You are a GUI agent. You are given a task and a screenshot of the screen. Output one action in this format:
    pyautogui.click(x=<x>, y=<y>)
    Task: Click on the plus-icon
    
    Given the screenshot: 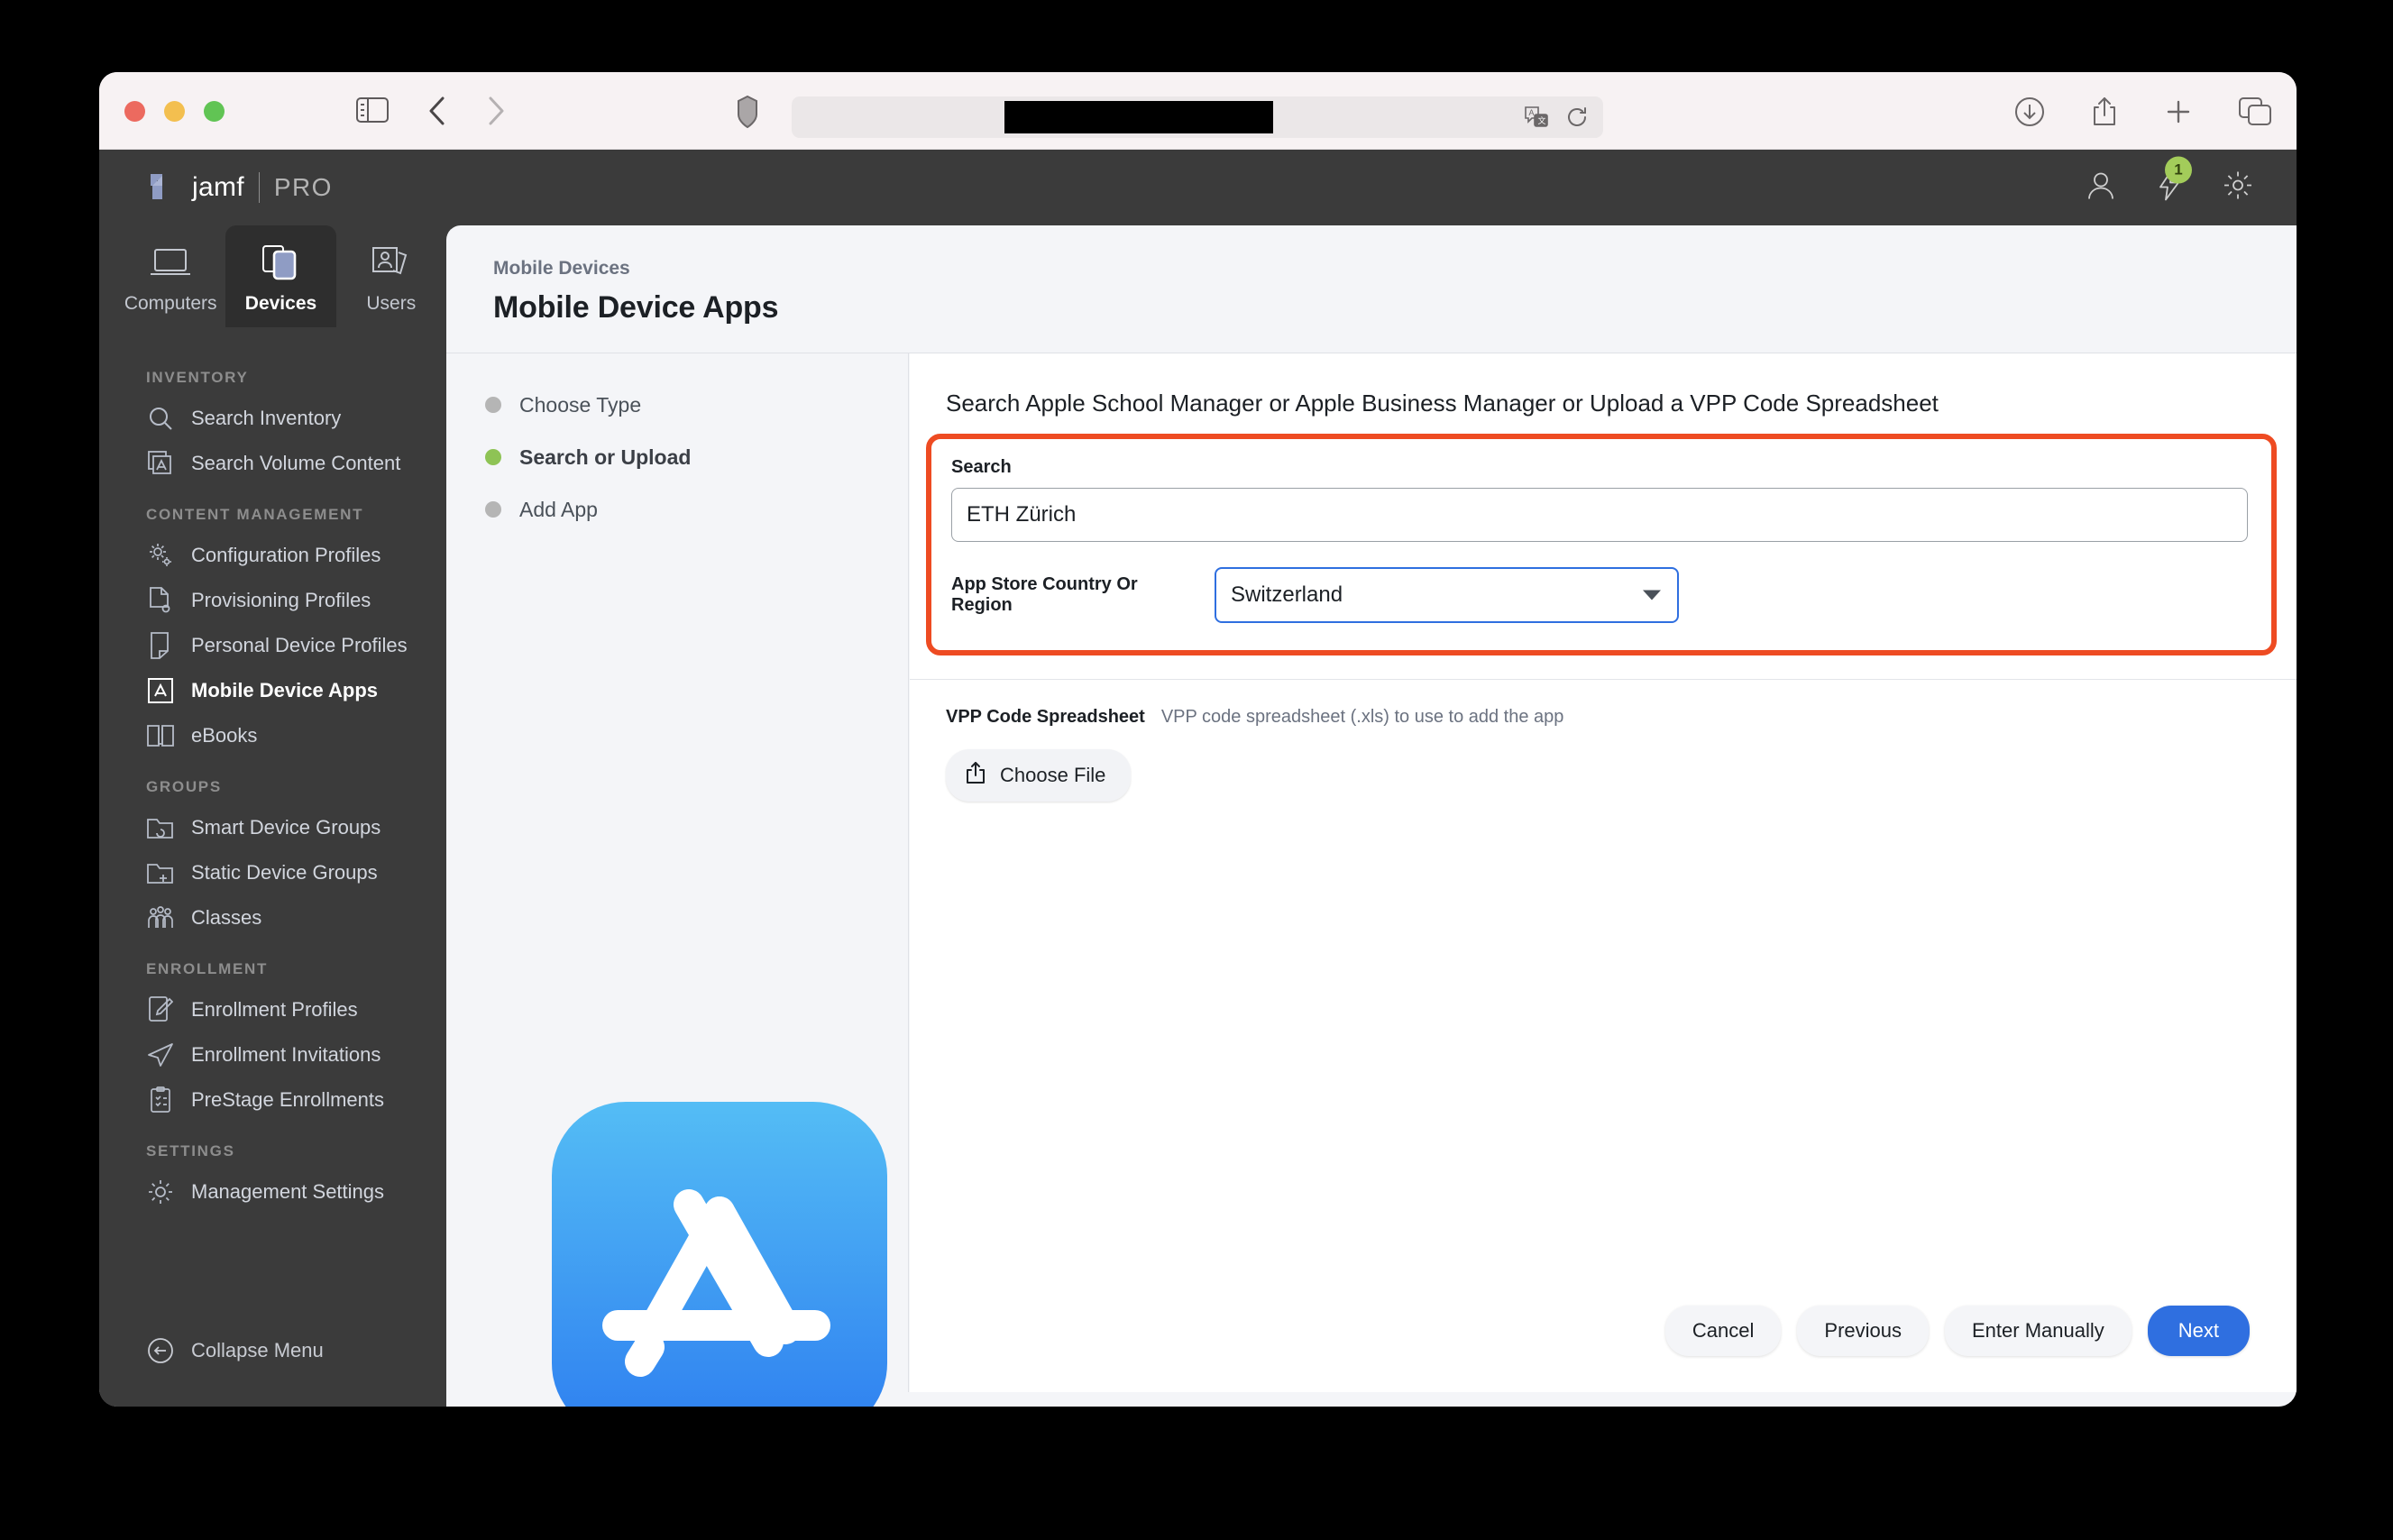 What is the action you would take?
    pyautogui.click(x=2178, y=114)
    